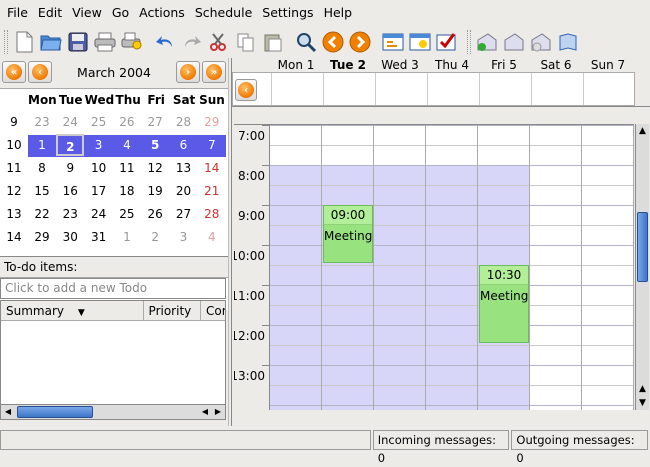 This screenshot has width=650, height=467. Describe the element at coordinates (212, 191) in the screenshot. I see `day-cell: 21` at that location.